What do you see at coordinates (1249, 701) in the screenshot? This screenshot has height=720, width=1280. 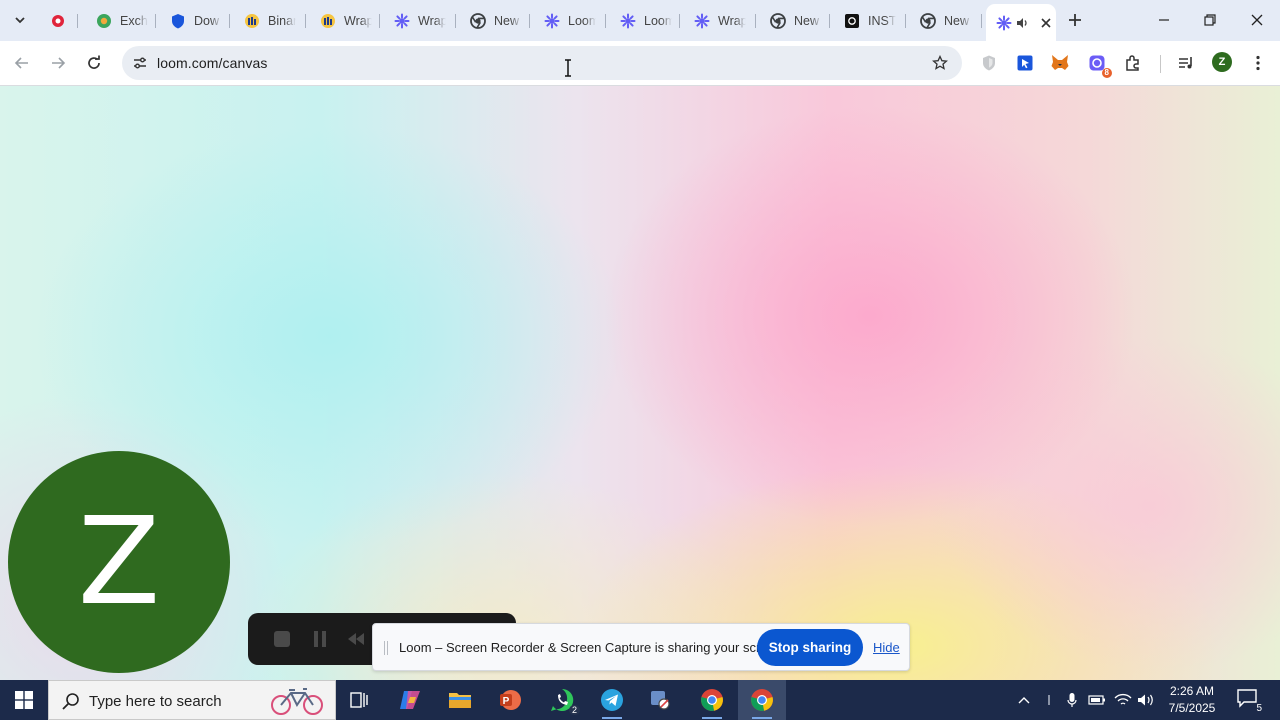 I see `notification-center-button: 5` at bounding box center [1249, 701].